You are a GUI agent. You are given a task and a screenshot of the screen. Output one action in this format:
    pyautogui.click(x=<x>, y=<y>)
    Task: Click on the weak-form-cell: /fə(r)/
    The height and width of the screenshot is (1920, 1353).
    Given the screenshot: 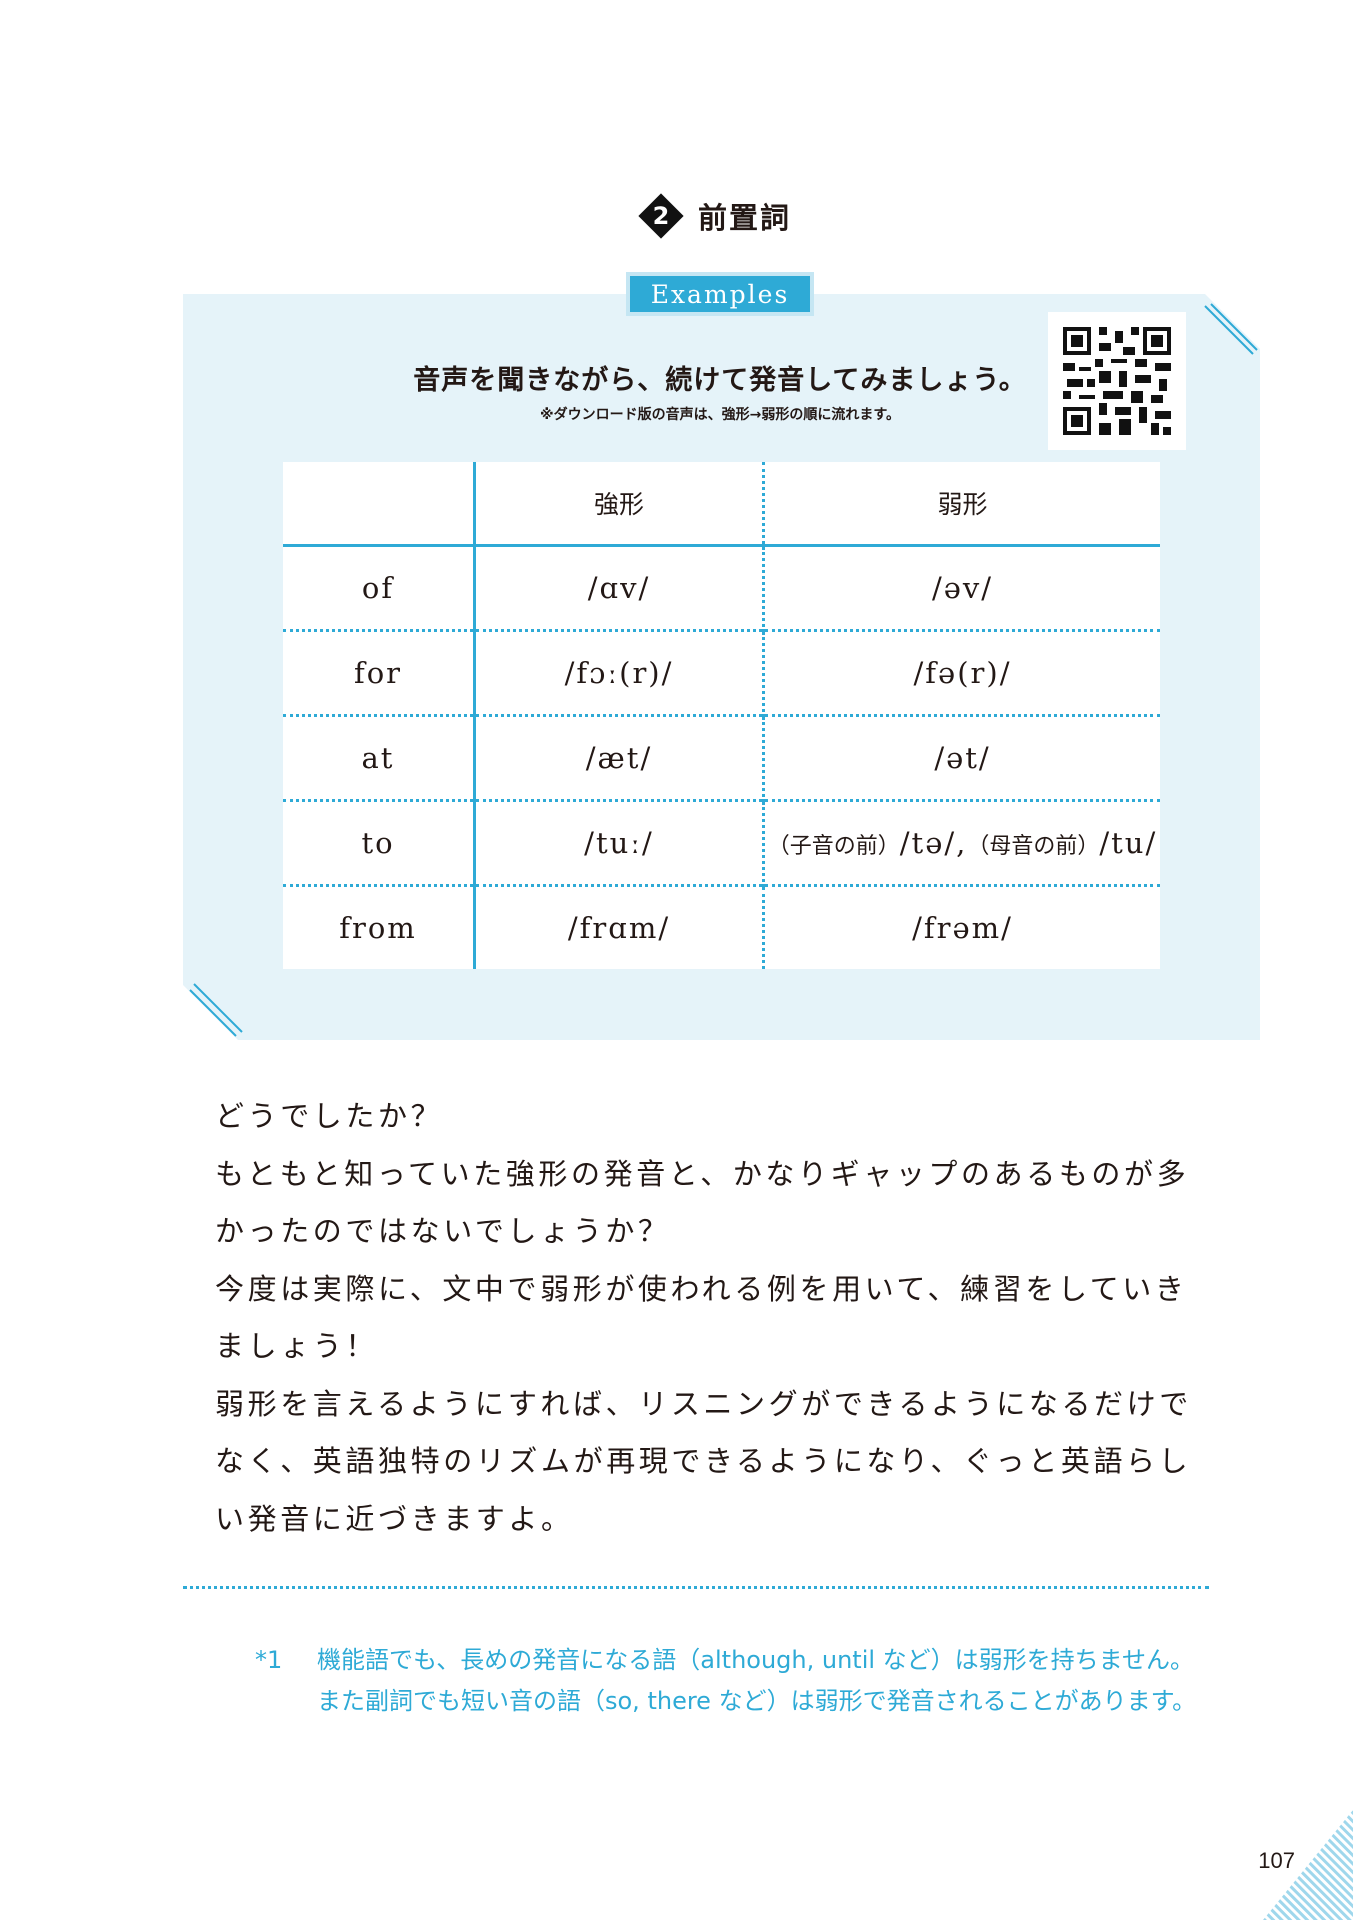 What is the action you would take?
    pyautogui.click(x=961, y=672)
    